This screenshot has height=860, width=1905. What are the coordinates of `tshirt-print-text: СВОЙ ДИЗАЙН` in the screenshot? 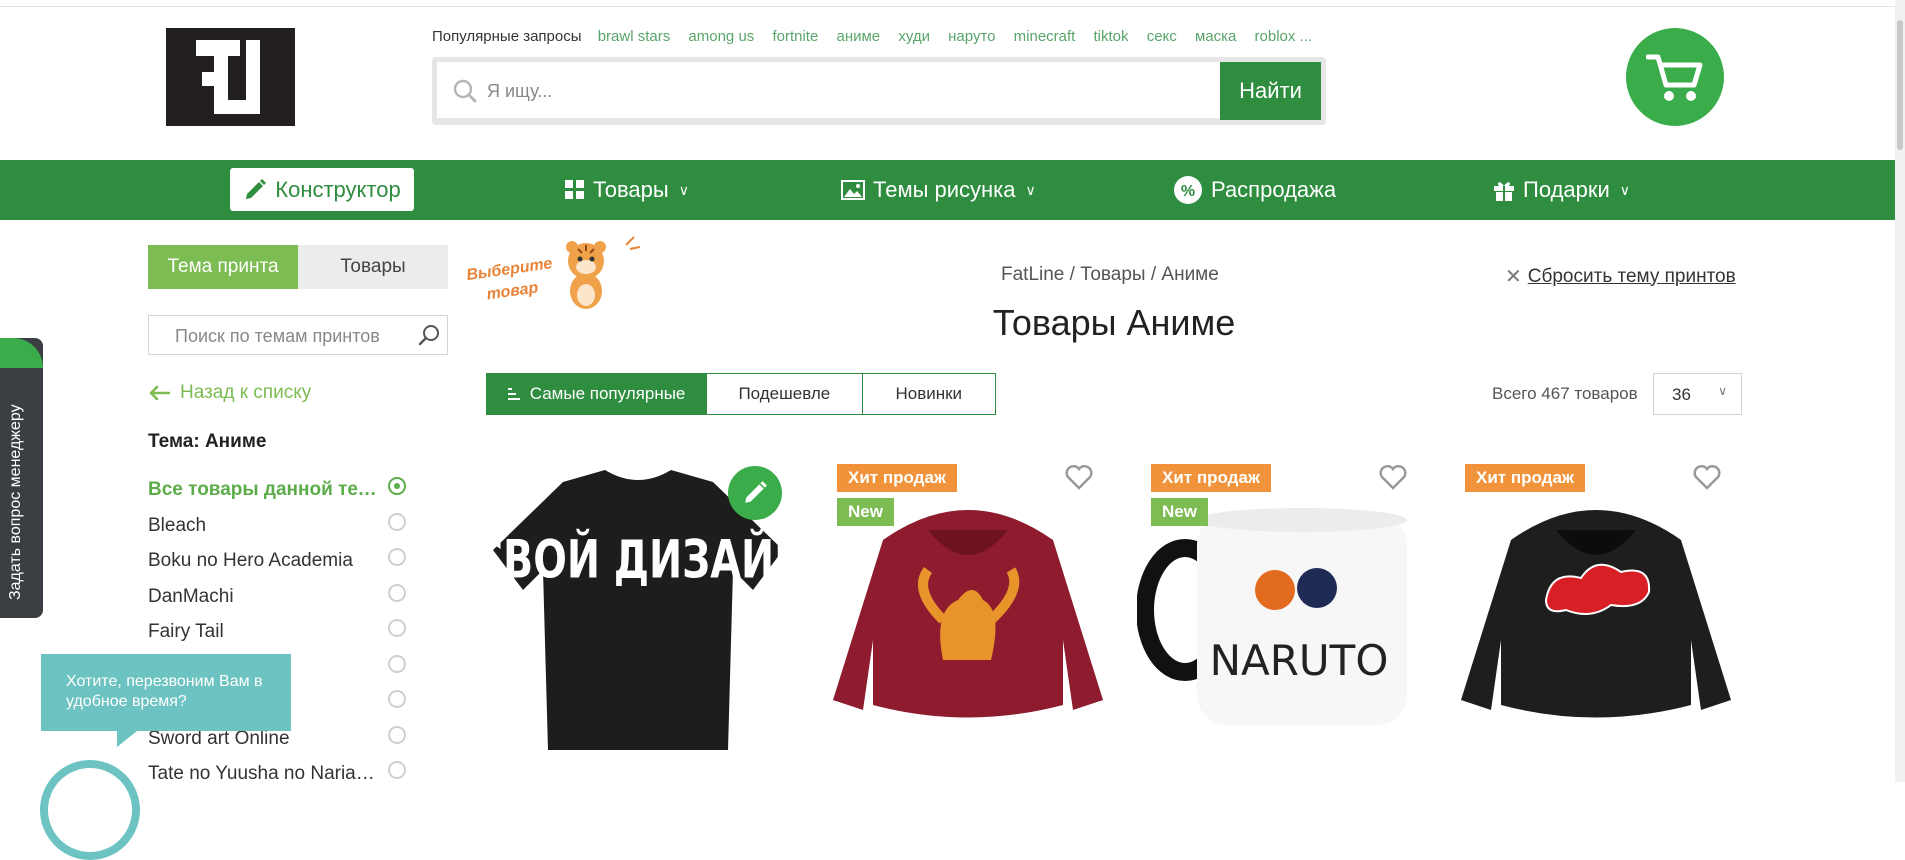 It's located at (638, 560).